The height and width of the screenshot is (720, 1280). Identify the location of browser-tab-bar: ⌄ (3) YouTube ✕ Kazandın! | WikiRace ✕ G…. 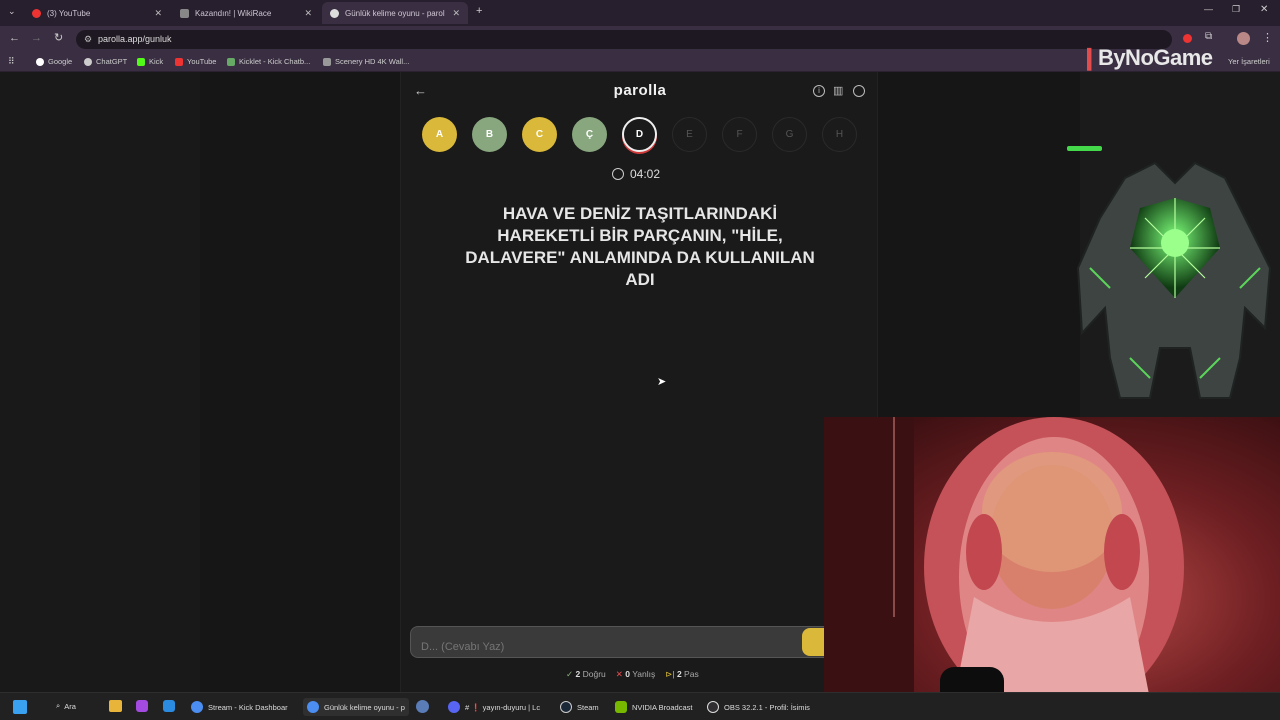
(640, 13).